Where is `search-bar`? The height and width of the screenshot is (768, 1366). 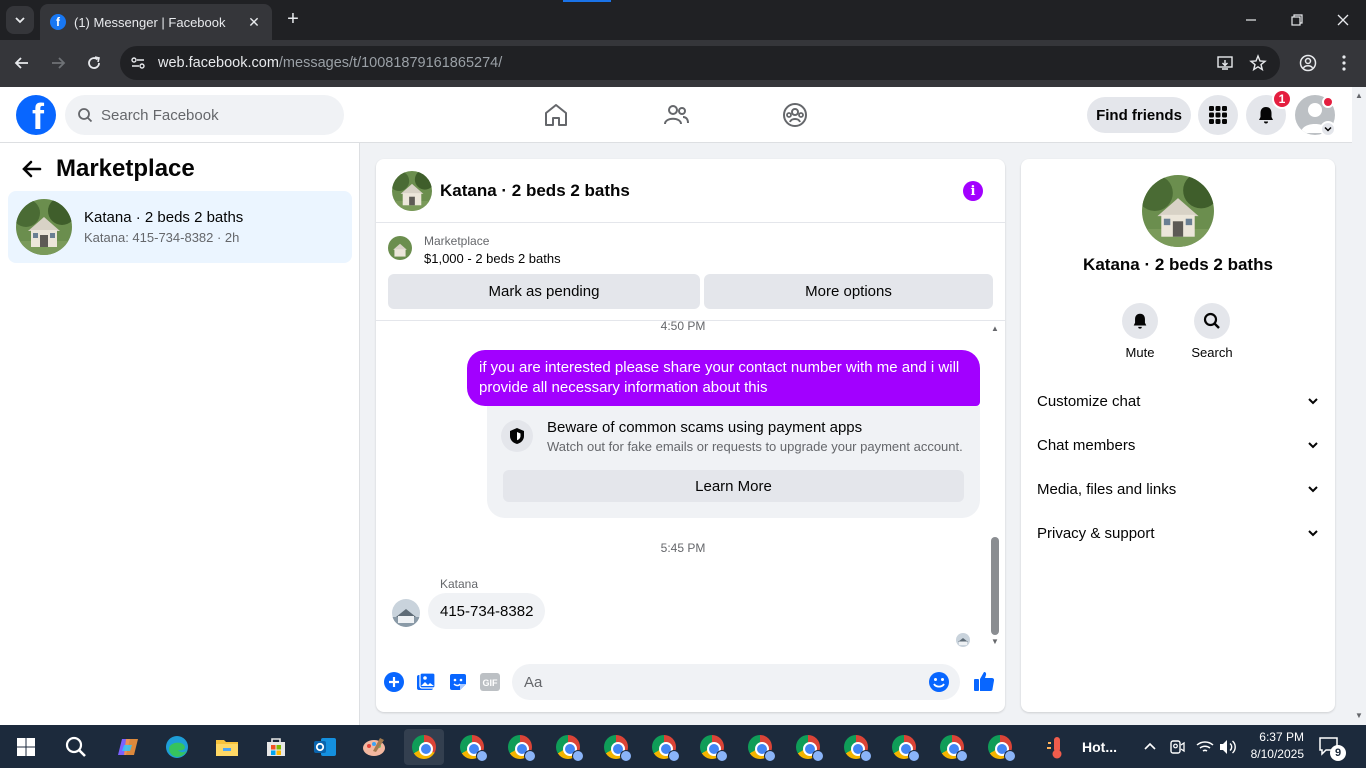 search-bar is located at coordinates (204, 115).